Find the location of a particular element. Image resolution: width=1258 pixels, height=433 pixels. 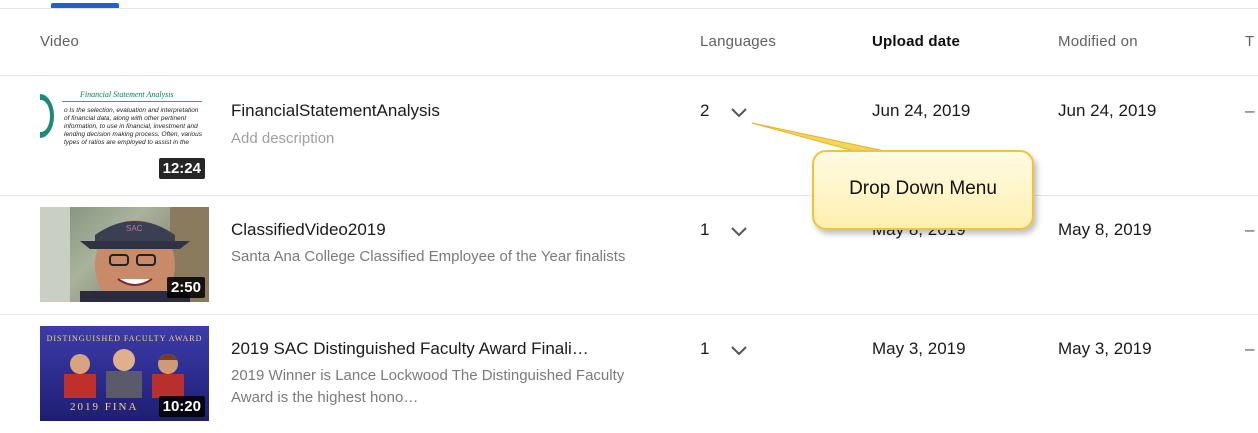

annotation-callout: Drop Down Menu is located at coordinates (923, 190).